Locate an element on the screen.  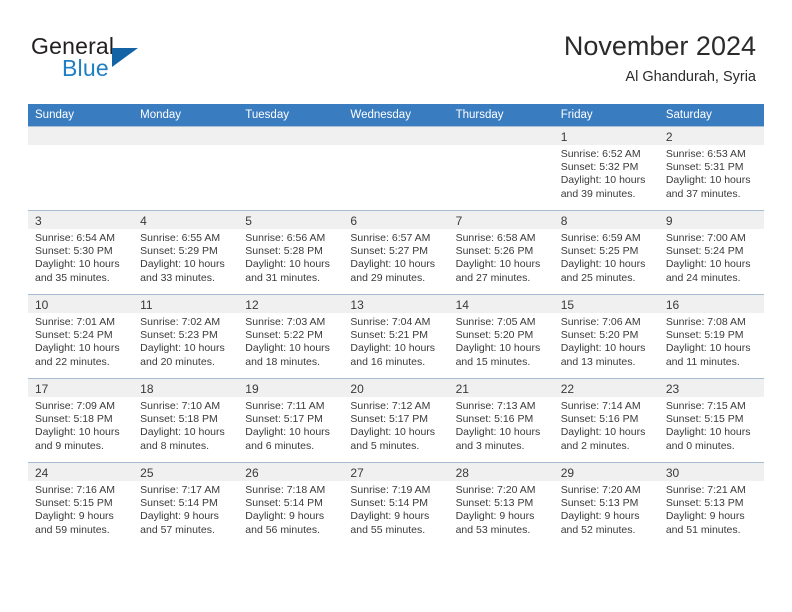
day-number-band: 28 is located at coordinates (501, 472).